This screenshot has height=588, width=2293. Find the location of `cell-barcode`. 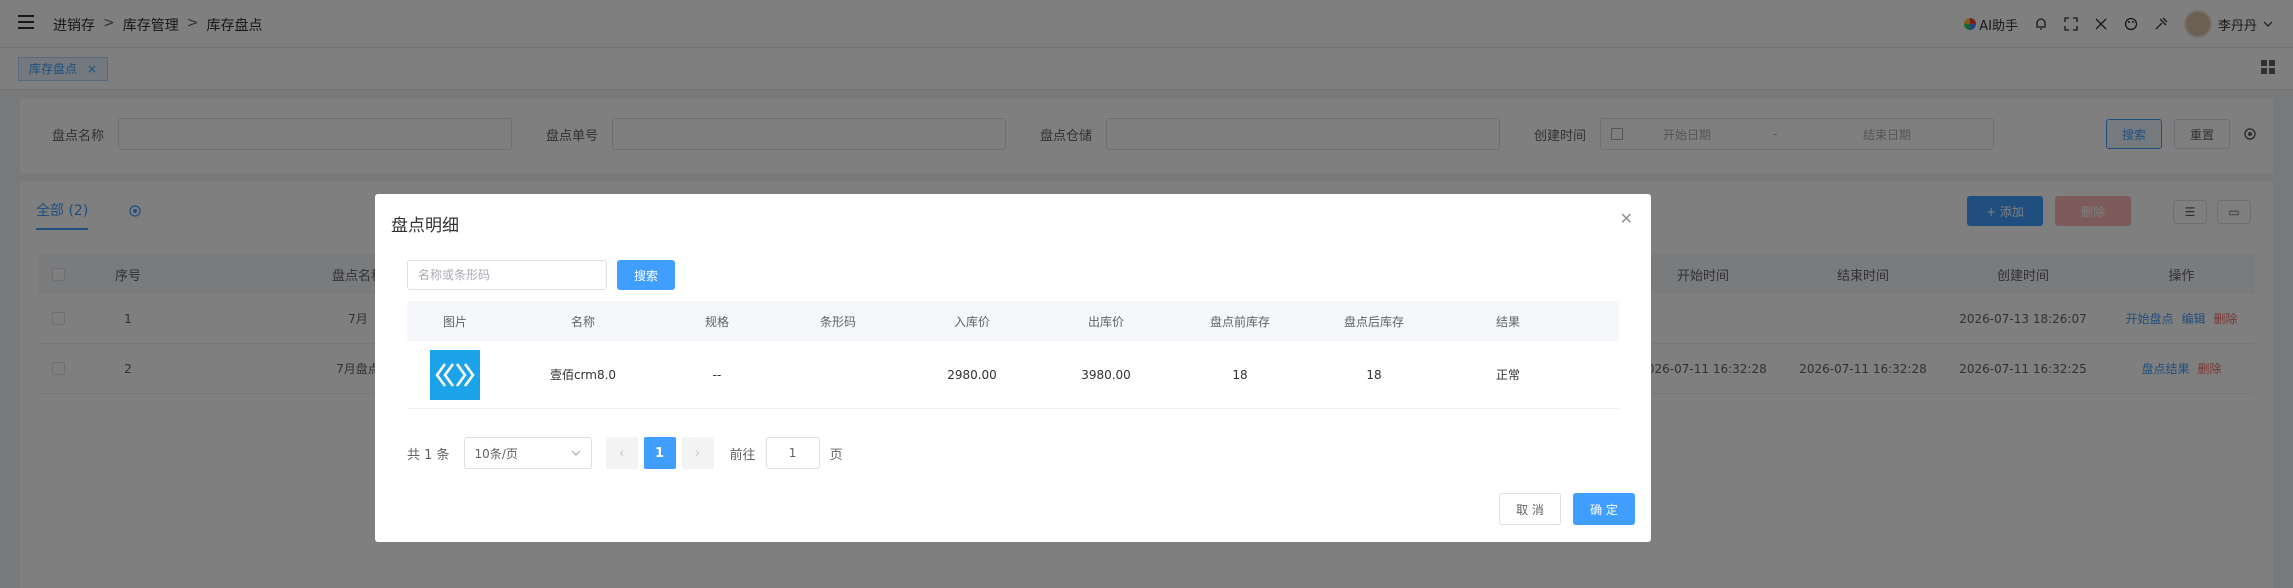

cell-barcode is located at coordinates (838, 374).